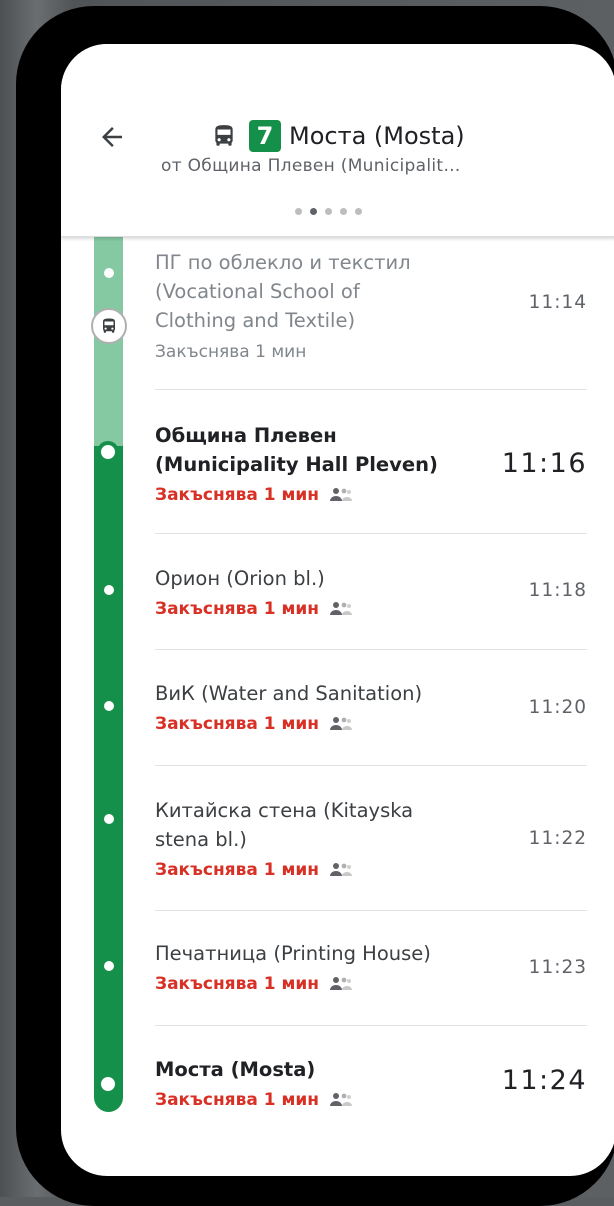  What do you see at coordinates (201, 839) in the screenshot?
I see `stop-name-line: stena bl.)` at bounding box center [201, 839].